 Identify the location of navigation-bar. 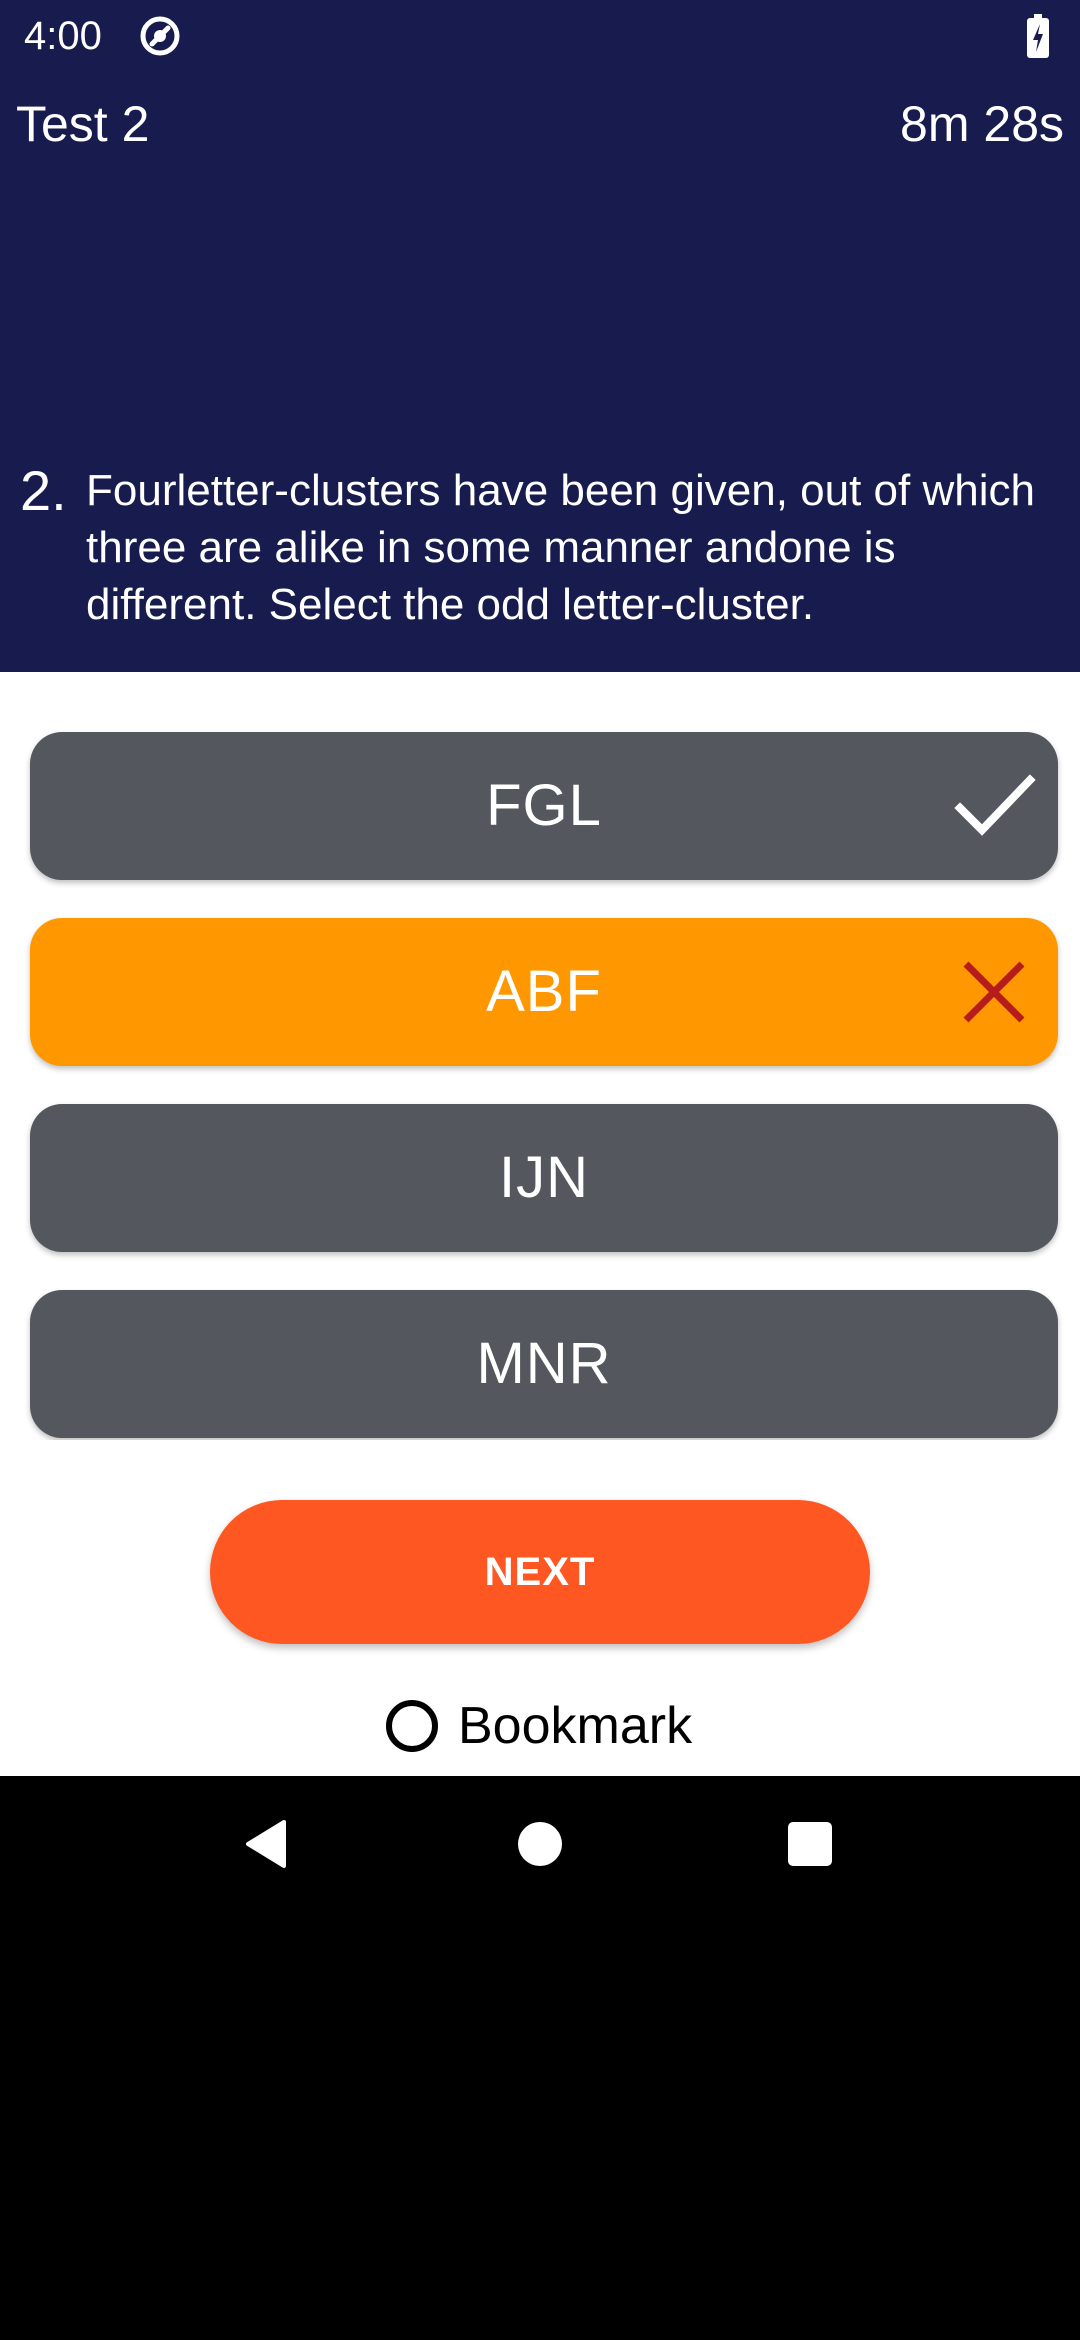
(540, 1846).